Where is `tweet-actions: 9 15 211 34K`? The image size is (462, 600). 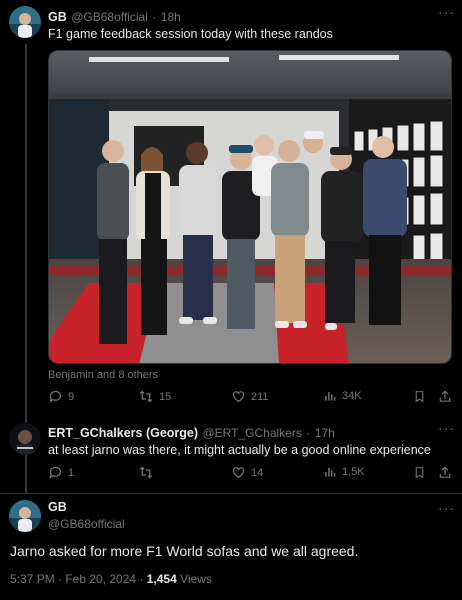
tweet-actions: 9 15 211 34K is located at coordinates (250, 398).